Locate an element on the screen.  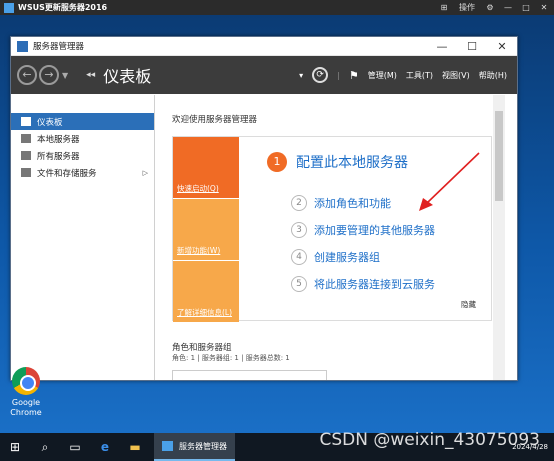
role-tile is located at coordinates (249, 375).